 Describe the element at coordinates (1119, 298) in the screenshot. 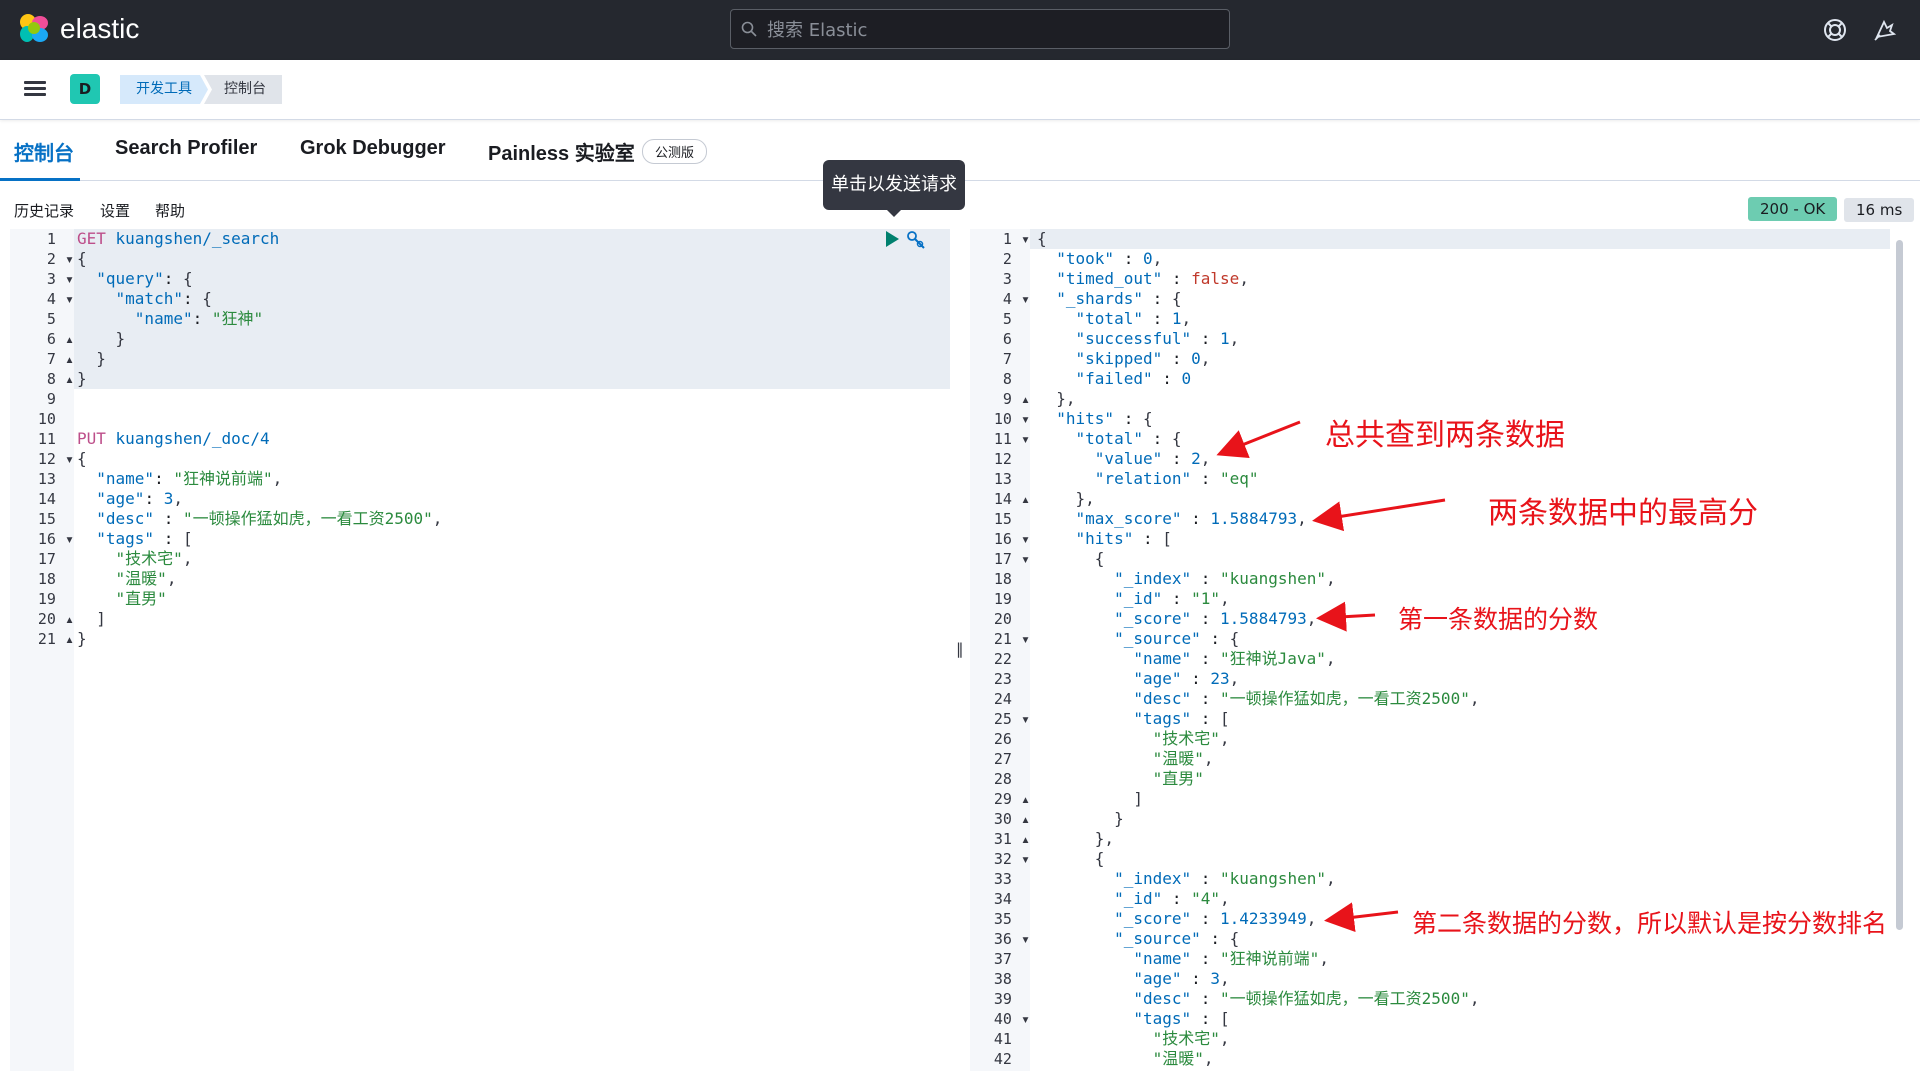

I see `code-line: "_shards" : {` at that location.